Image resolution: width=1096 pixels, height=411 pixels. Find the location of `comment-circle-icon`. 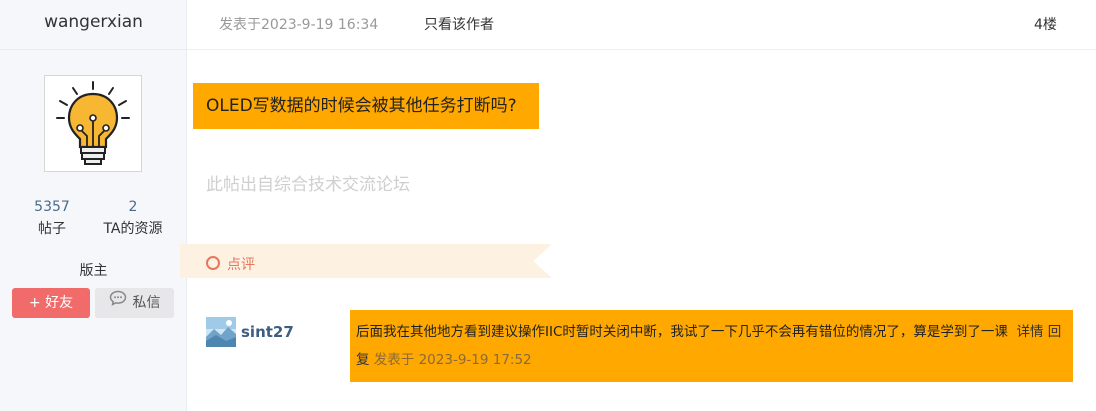

comment-circle-icon is located at coordinates (213, 263).